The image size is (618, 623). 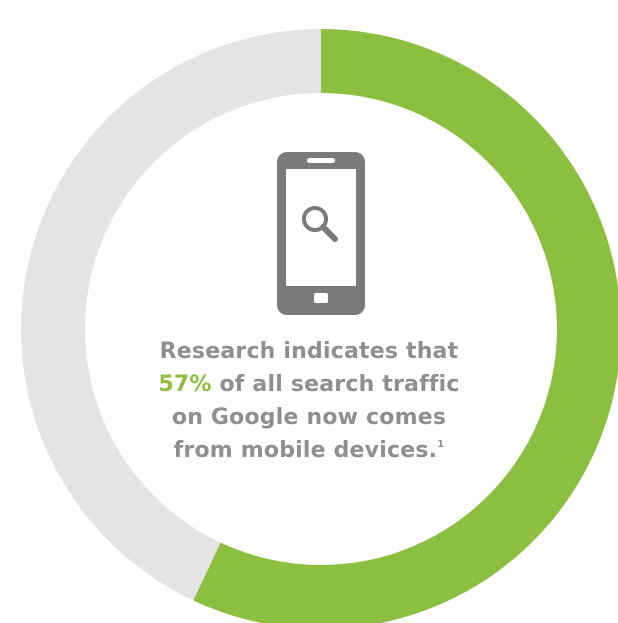 What do you see at coordinates (309, 417) in the screenshot?
I see `caption-line-3: on Google now comes` at bounding box center [309, 417].